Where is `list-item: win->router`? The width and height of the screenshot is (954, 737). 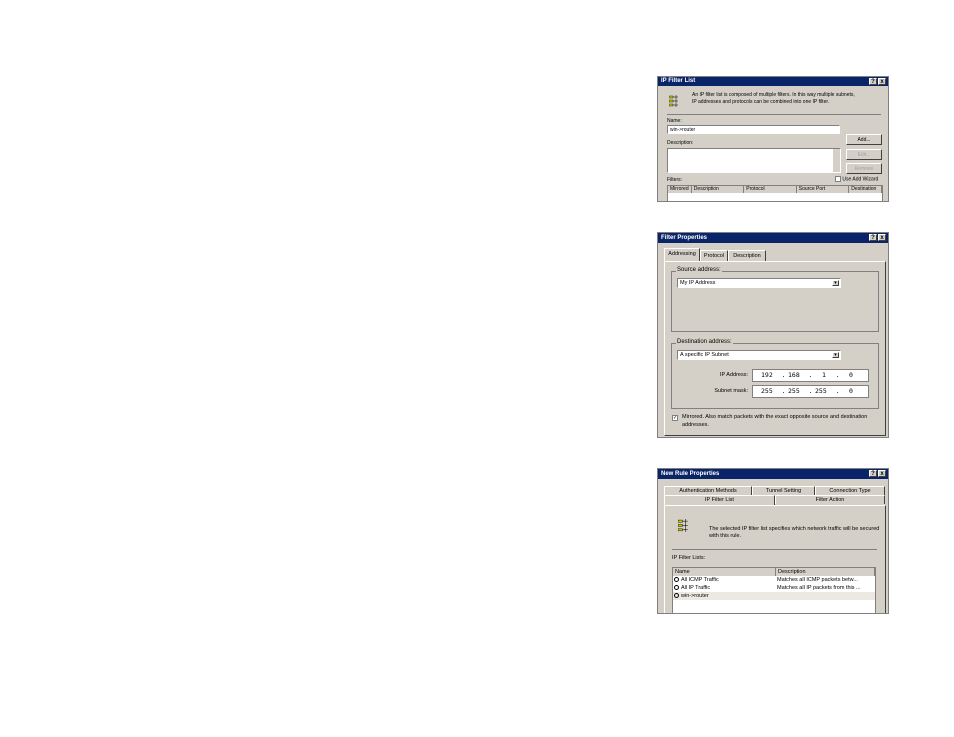
list-item: win->router is located at coordinates (774, 596).